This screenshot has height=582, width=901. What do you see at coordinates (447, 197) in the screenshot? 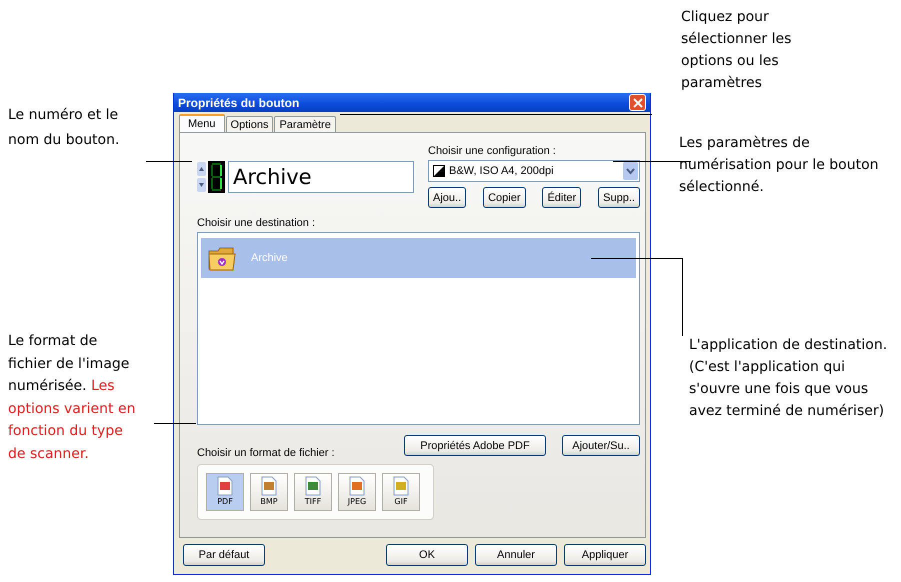
I see `config-button: Ajou..` at bounding box center [447, 197].